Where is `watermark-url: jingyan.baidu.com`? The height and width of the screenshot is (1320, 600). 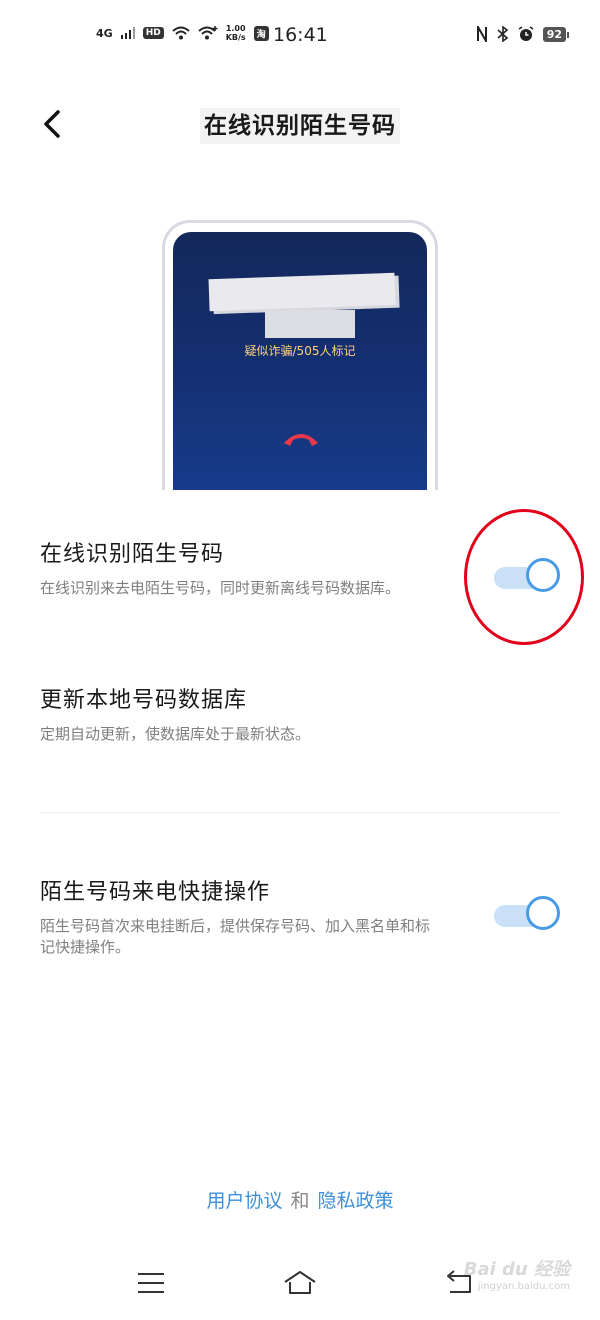
watermark-url: jingyan.baidu.com is located at coordinates (523, 1286).